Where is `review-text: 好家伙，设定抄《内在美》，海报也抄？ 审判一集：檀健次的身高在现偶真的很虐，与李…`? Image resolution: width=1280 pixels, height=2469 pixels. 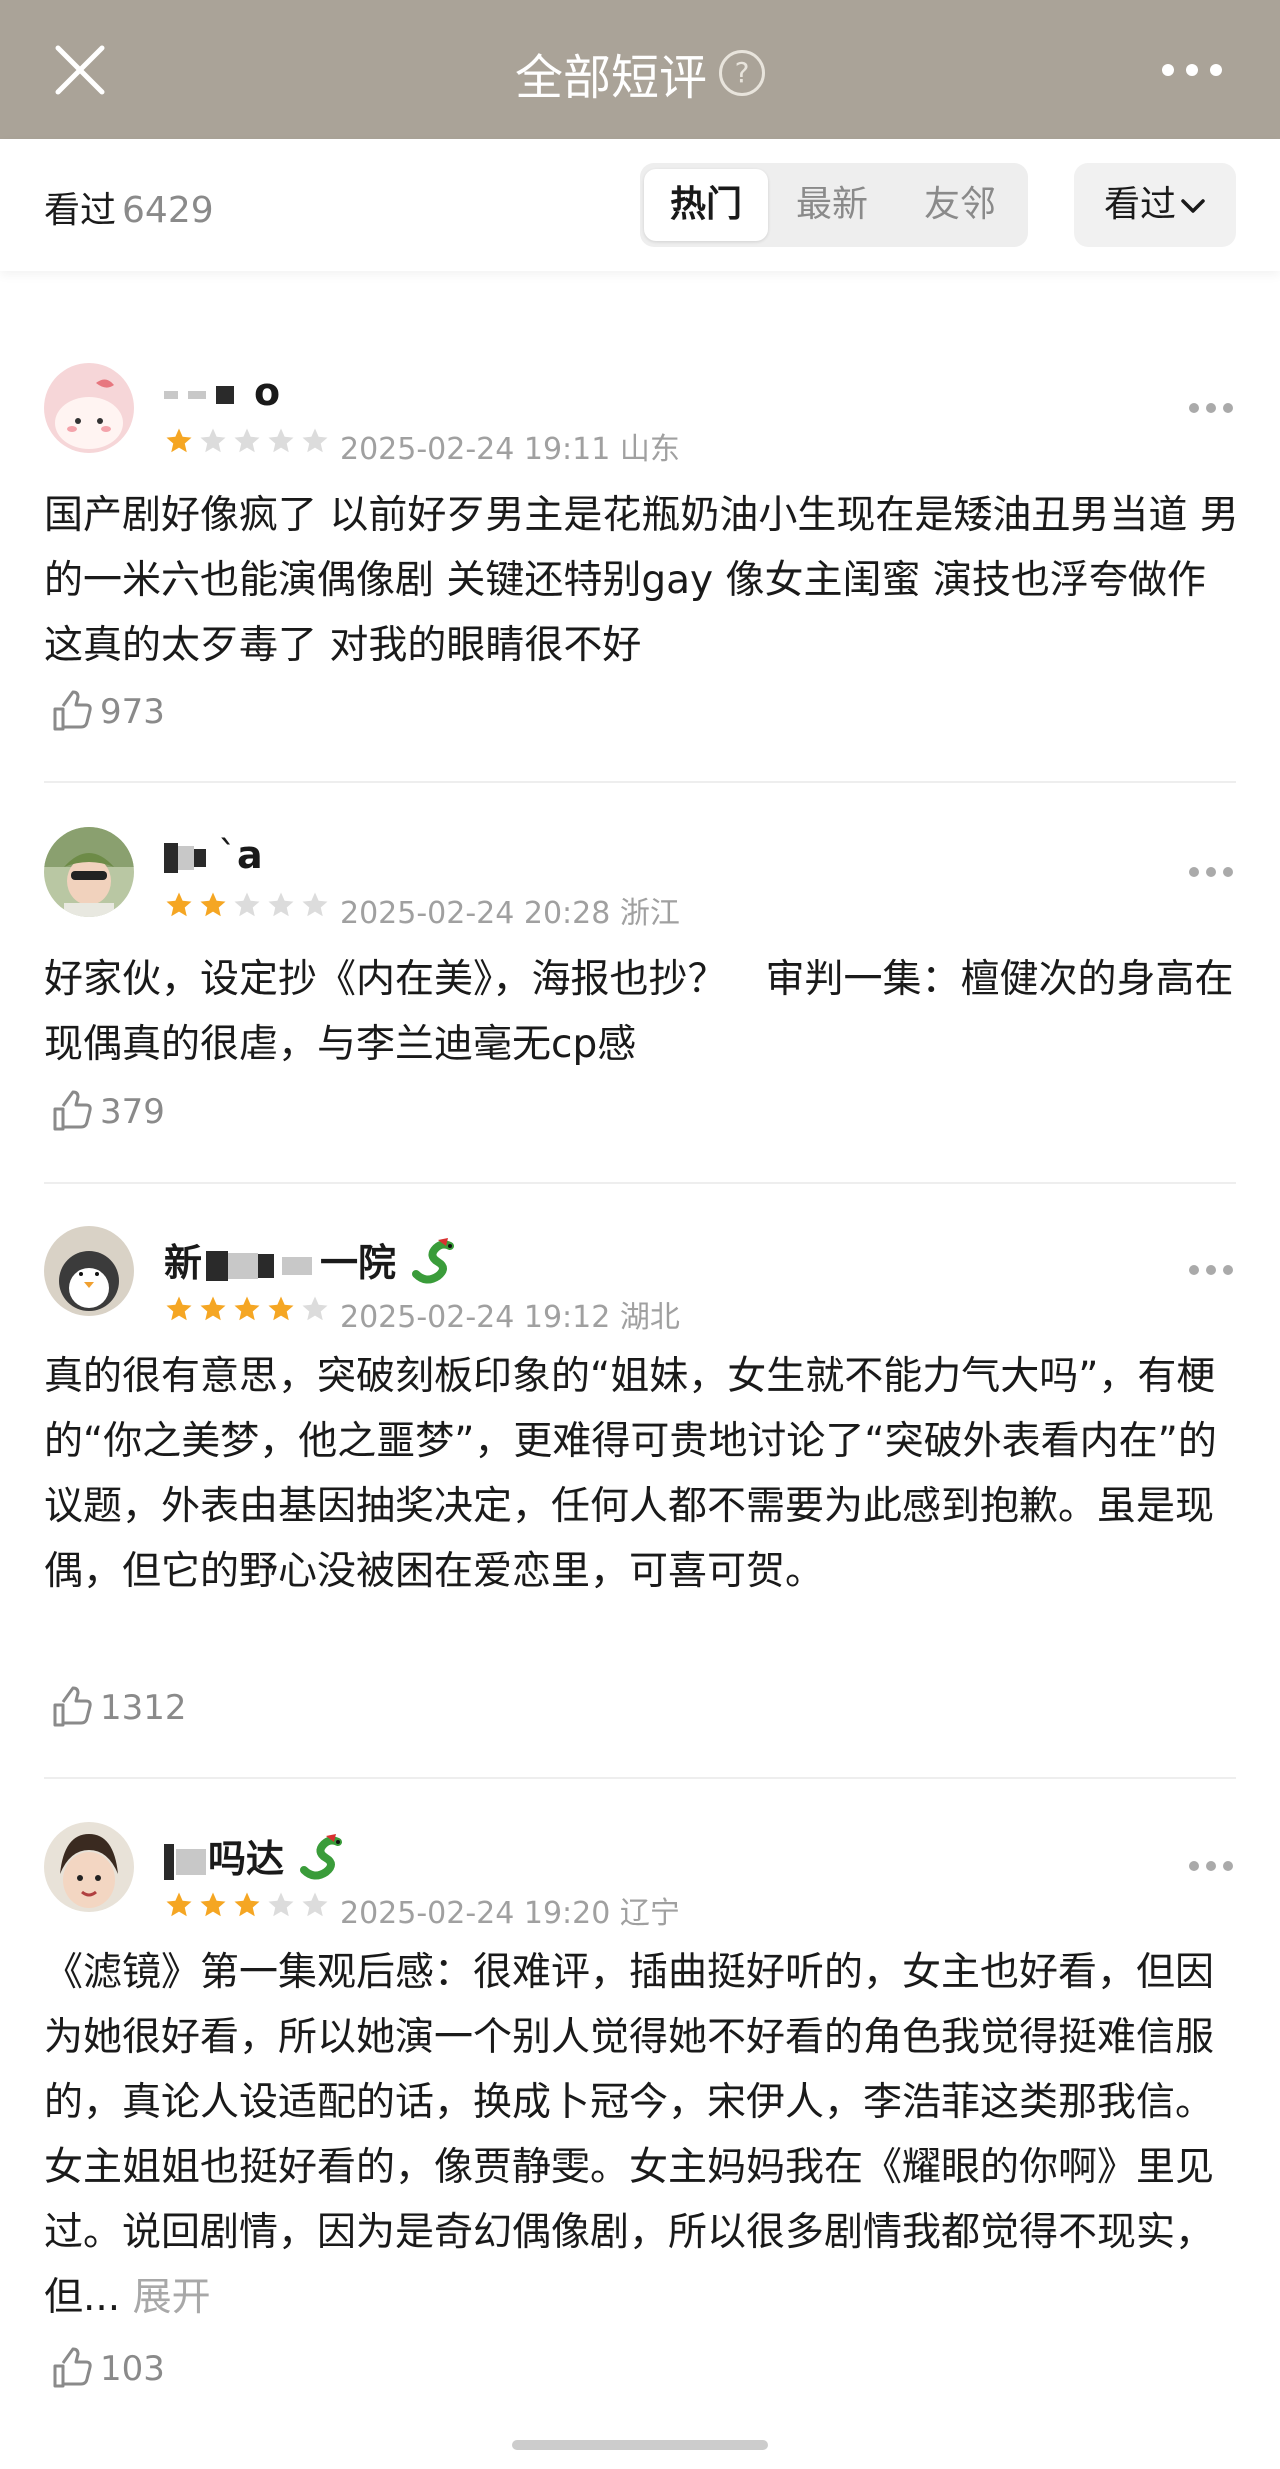
review-text: 好家伙，设定抄《内在美》，海报也抄？ 审判一集：檀健次的身高在现偶真的很虐，与李… is located at coordinates (644, 1012).